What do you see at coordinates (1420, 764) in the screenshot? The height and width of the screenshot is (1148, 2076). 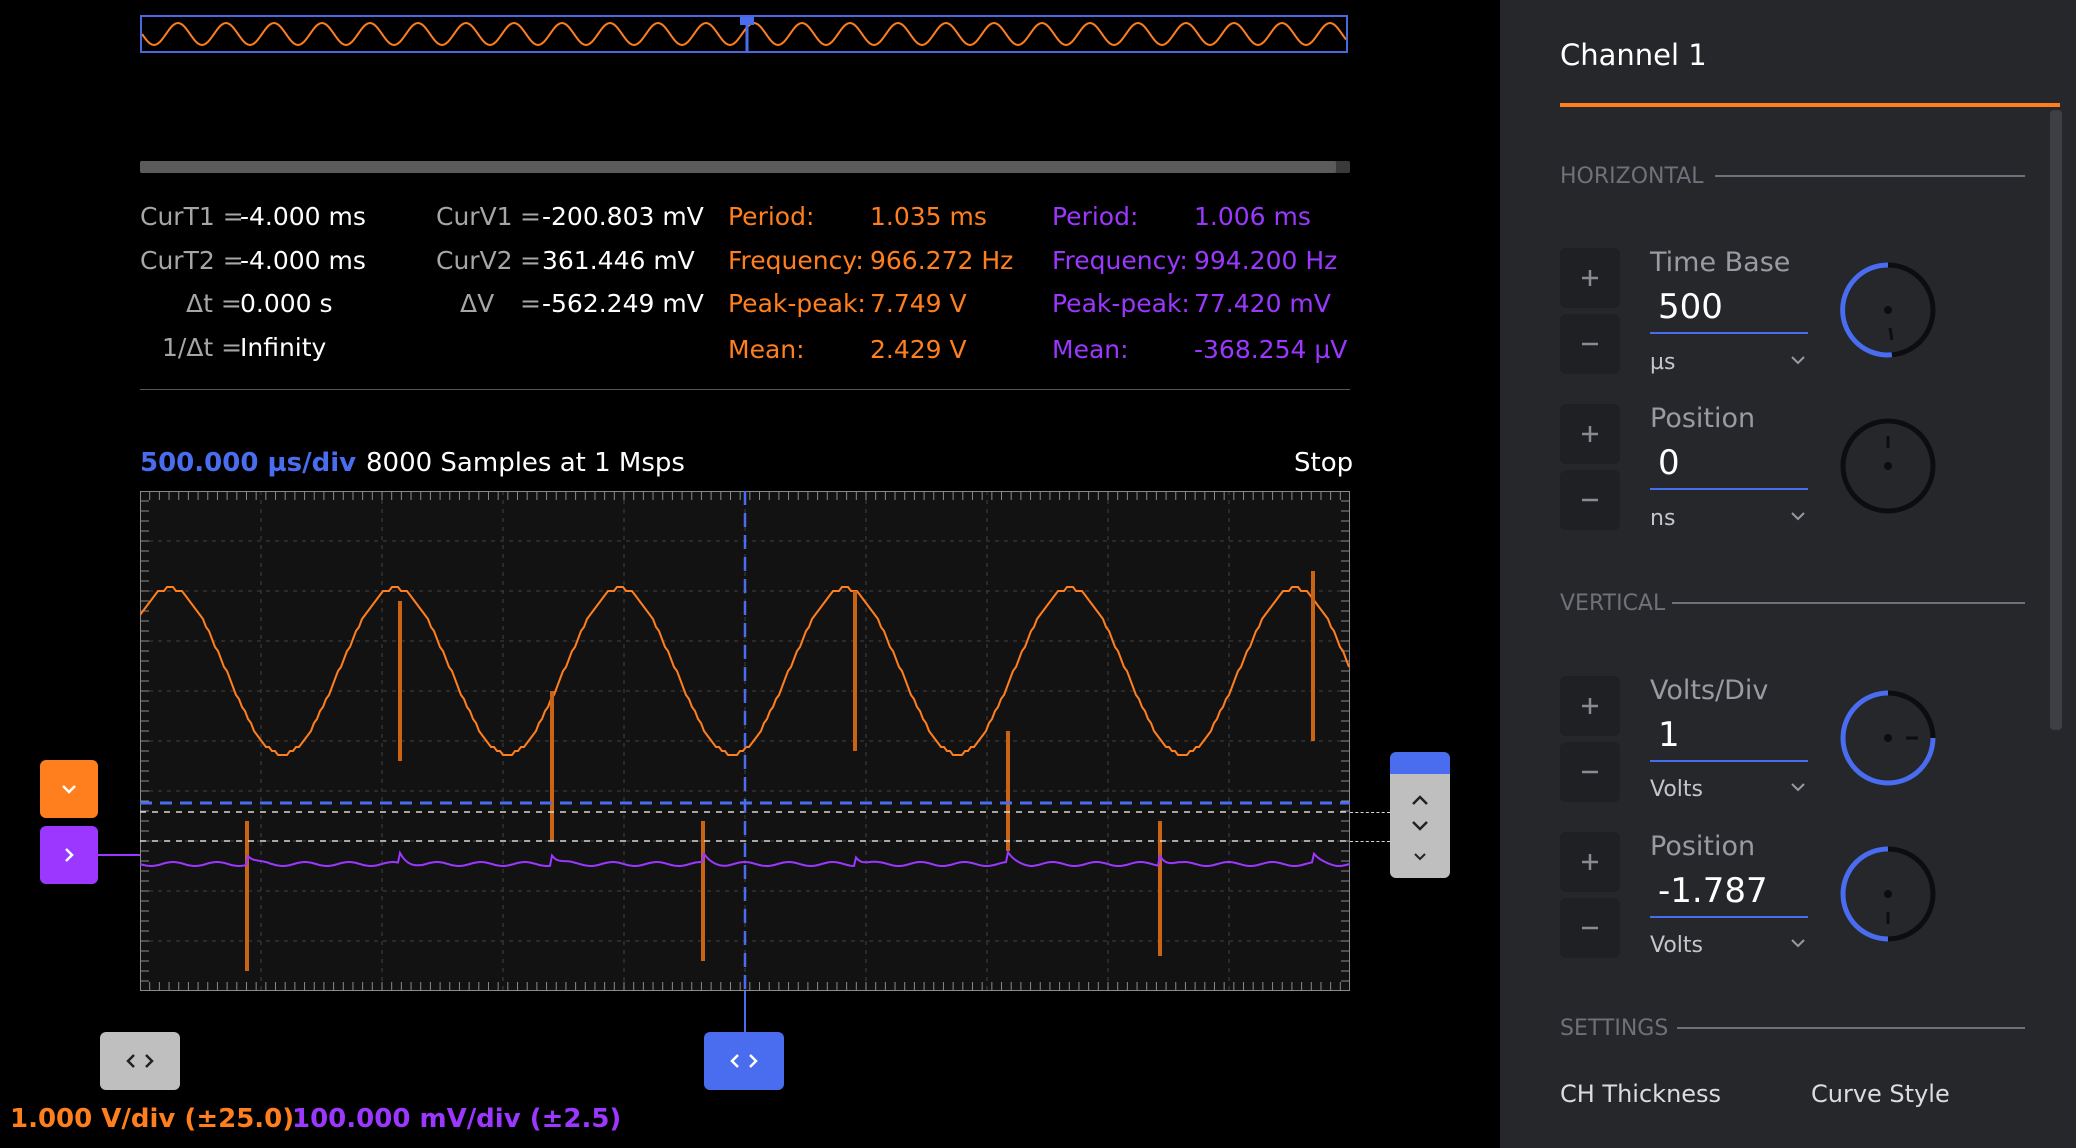 I see `trigger-level-handle` at bounding box center [1420, 764].